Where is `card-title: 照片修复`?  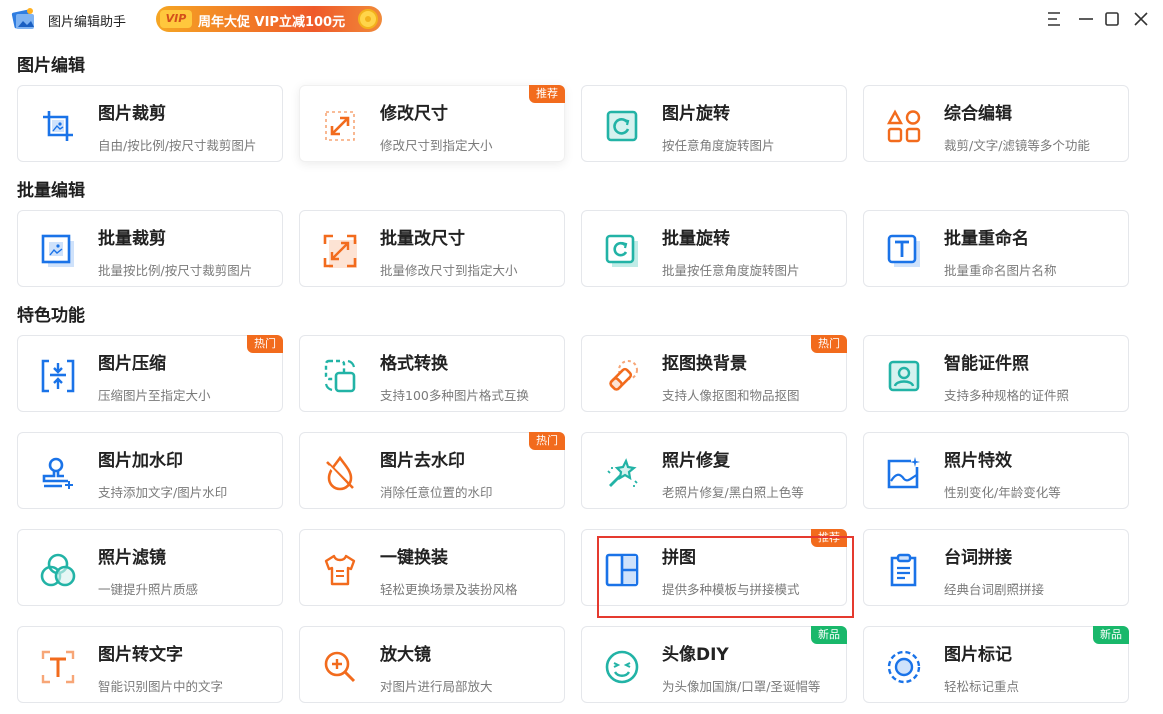
card-title: 照片修复 is located at coordinates (696, 461).